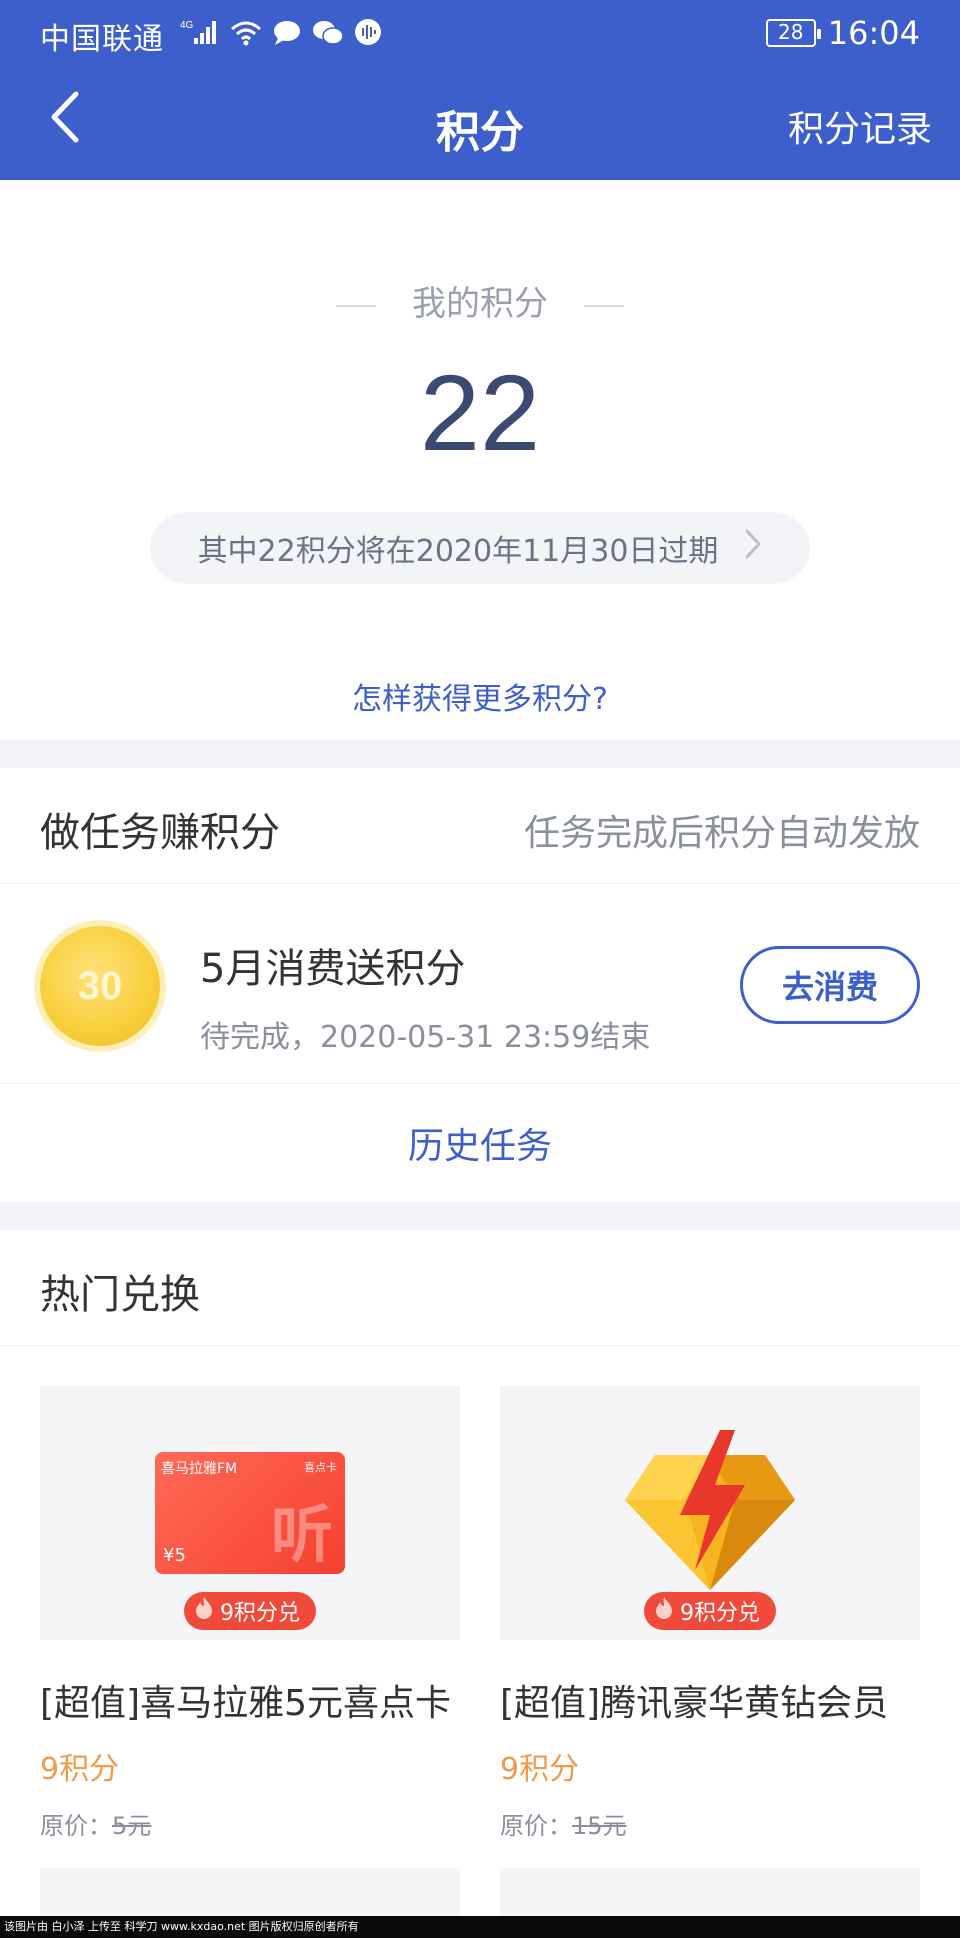 The image size is (960, 1938). Describe the element at coordinates (480, 984) in the screenshot. I see `task-item: 30 5月消费送积分 待完成，2020-05-31 23:59结束 去消费` at that location.